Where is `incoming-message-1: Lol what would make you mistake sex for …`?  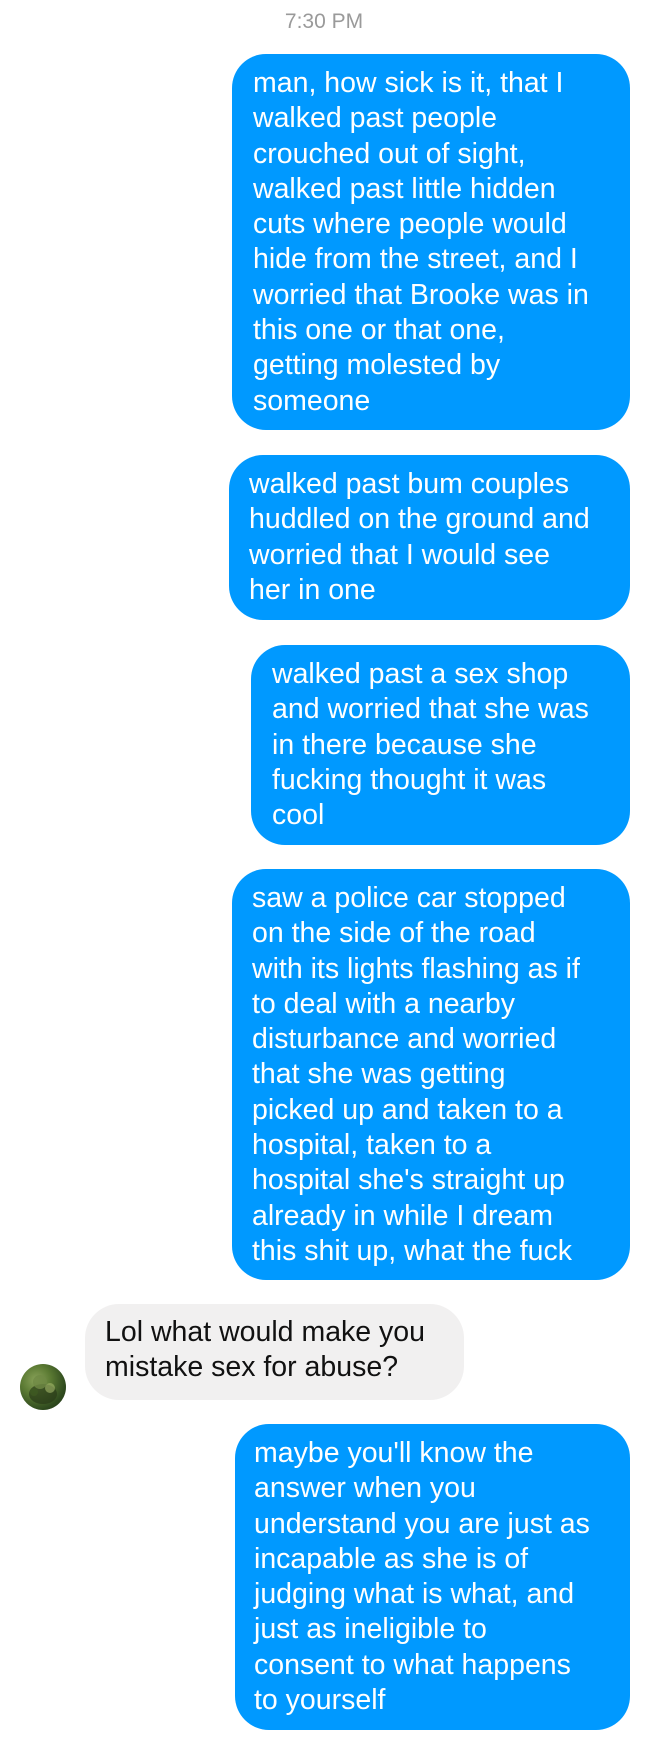 incoming-message-1: Lol what would make you mistake sex for … is located at coordinates (274, 1352).